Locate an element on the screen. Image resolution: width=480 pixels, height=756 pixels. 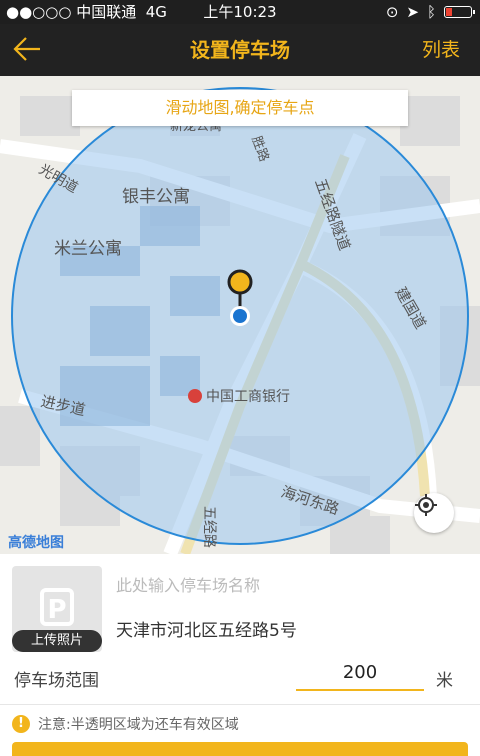
label-wujinglu: 五经路 is located at coordinates (210, 527).